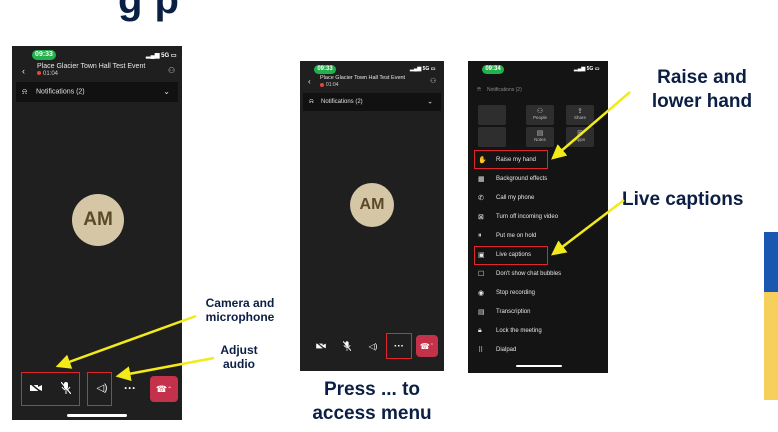 The image size is (778, 432). What do you see at coordinates (702, 89) in the screenshot?
I see `raise-hand-callout: Raise and lower hand` at bounding box center [702, 89].